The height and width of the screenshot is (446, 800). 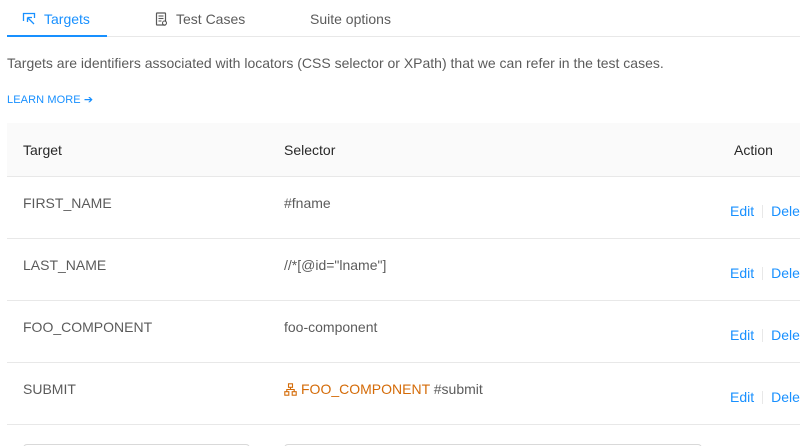 I want to click on selector-value-suffix: #submit, so click(x=458, y=389).